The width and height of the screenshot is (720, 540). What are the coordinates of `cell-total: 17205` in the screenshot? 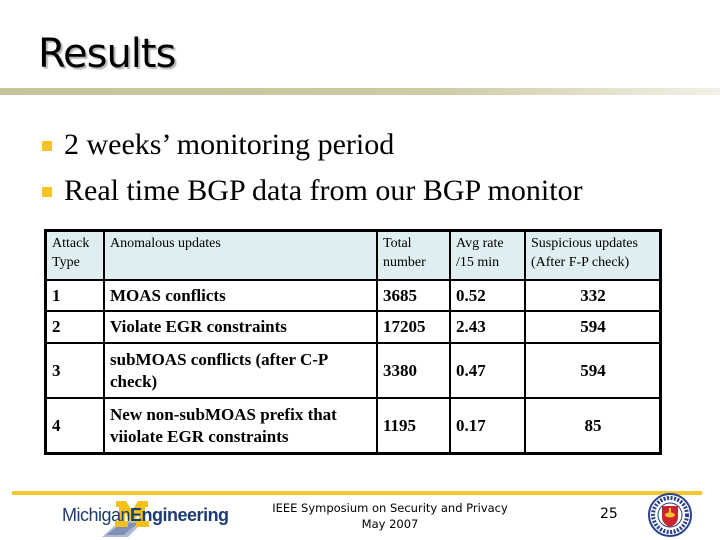 It's located at (413, 327).